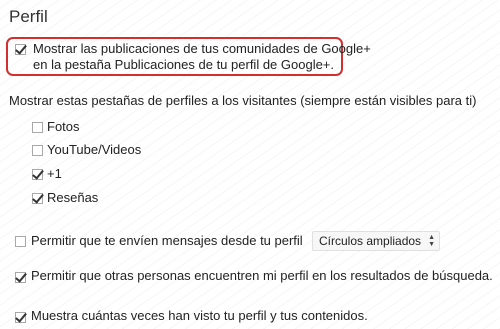 Image resolution: width=500 pixels, height=329 pixels. Describe the element at coordinates (28, 16) in the screenshot. I see `section-title: Perfil` at that location.